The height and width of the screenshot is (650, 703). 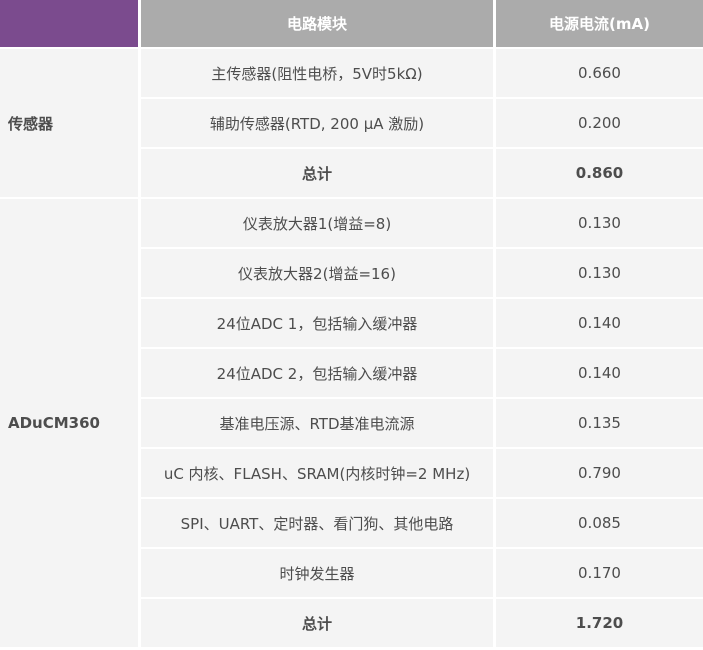 I want to click on group-label-aducm360: ADuCM360, so click(x=69, y=423).